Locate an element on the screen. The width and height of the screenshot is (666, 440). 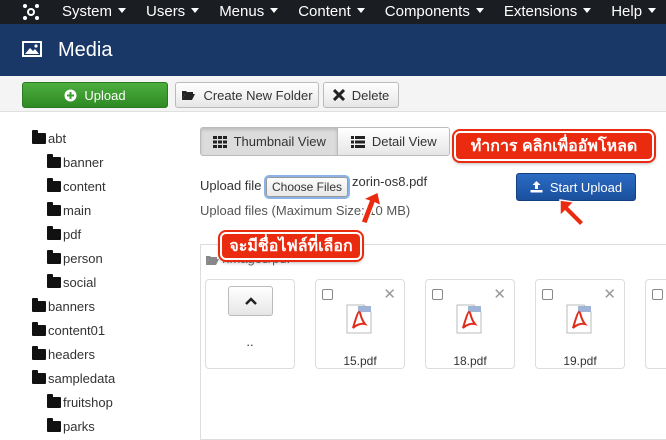
folder-up-label: .. is located at coordinates (250, 341).